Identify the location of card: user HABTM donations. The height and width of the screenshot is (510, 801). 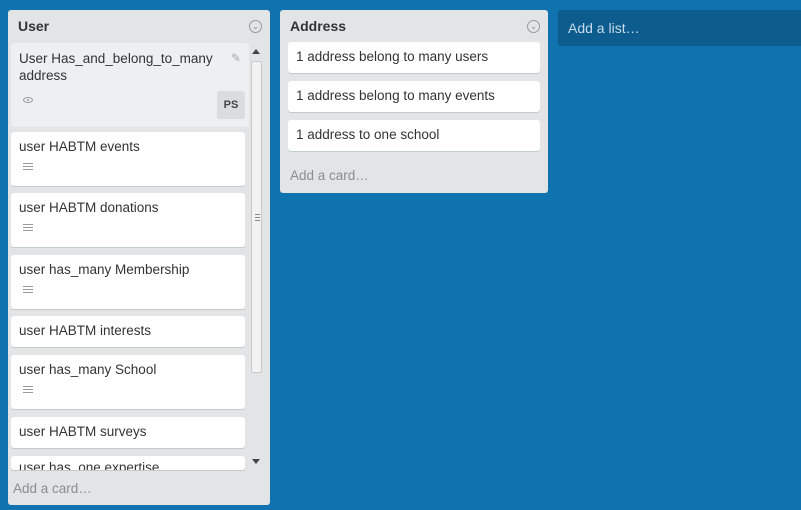
(128, 220).